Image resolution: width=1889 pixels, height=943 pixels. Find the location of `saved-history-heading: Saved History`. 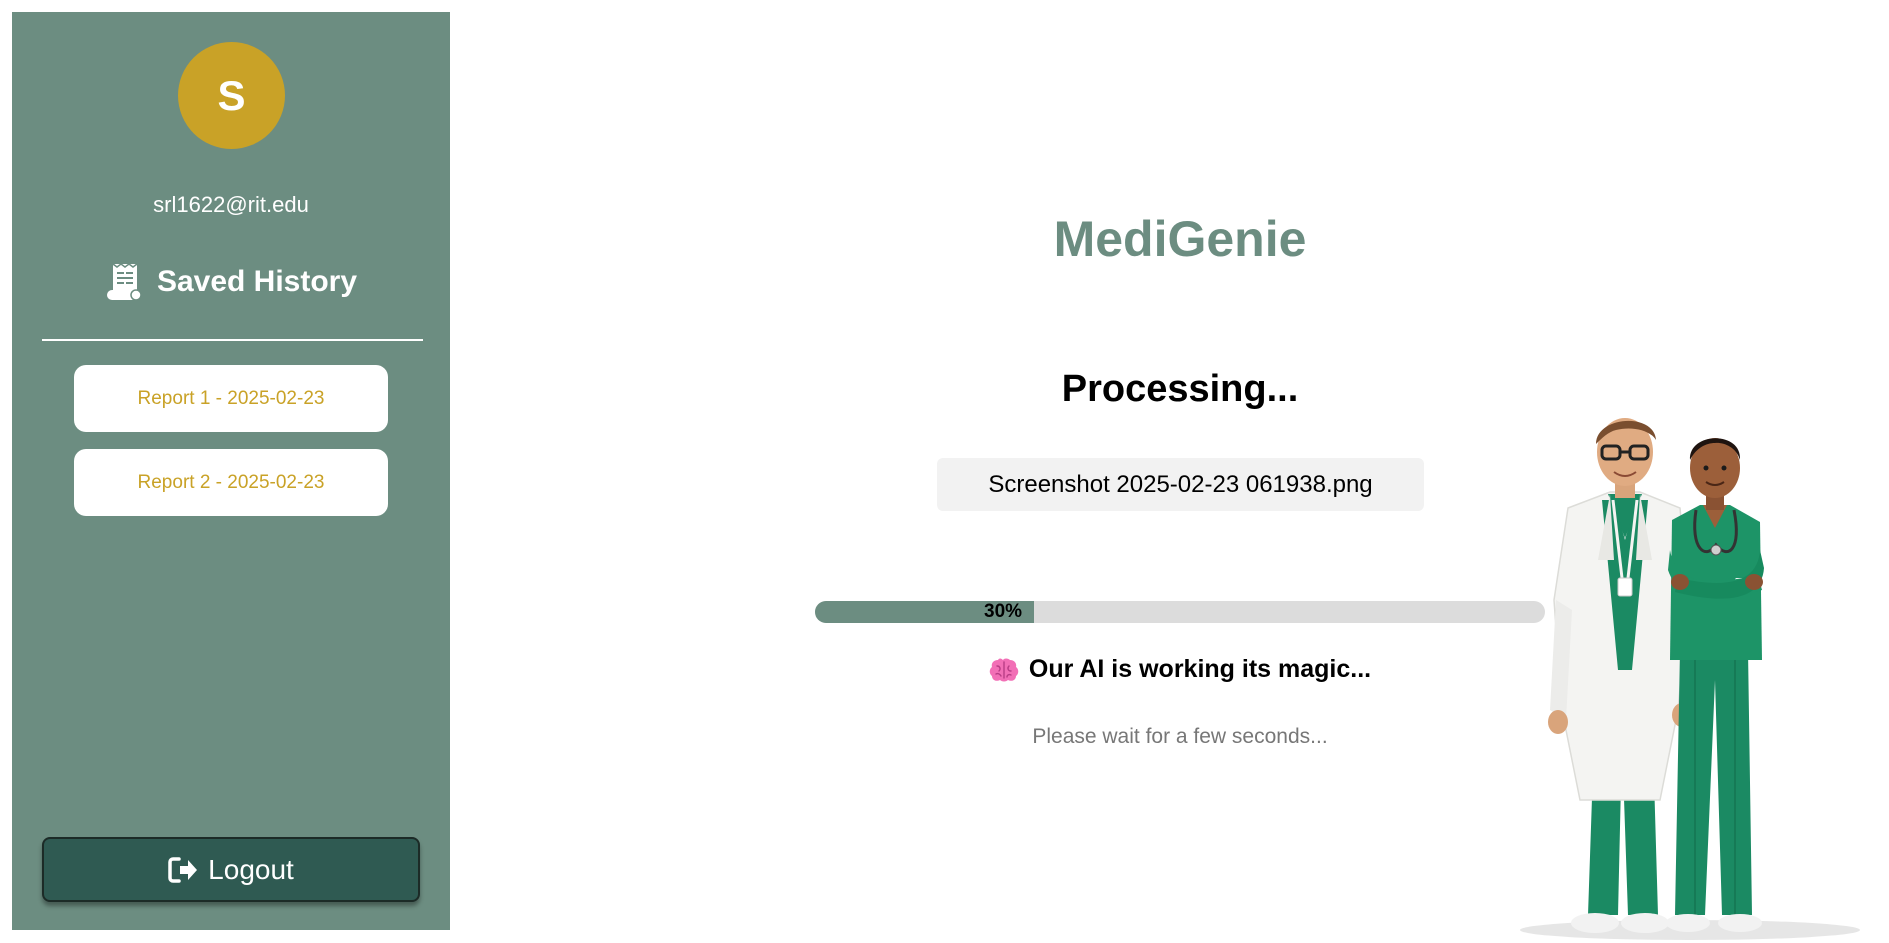

saved-history-heading: Saved History is located at coordinates (231, 282).